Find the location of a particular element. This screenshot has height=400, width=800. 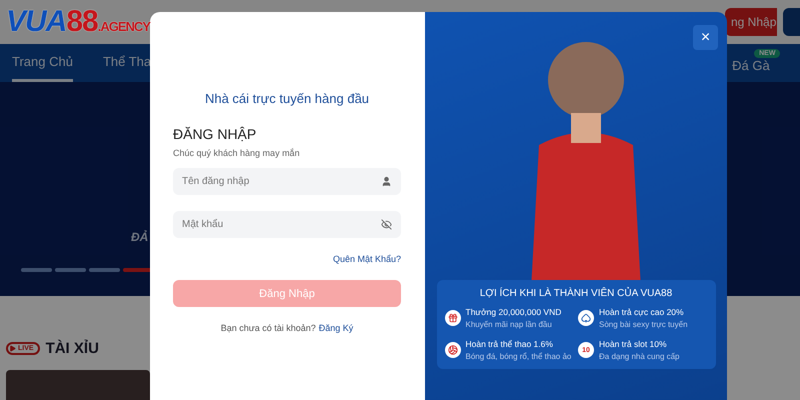

benefit-text: Bóng đá, bóng rổ, thể thao ảo is located at coordinates (519, 356).